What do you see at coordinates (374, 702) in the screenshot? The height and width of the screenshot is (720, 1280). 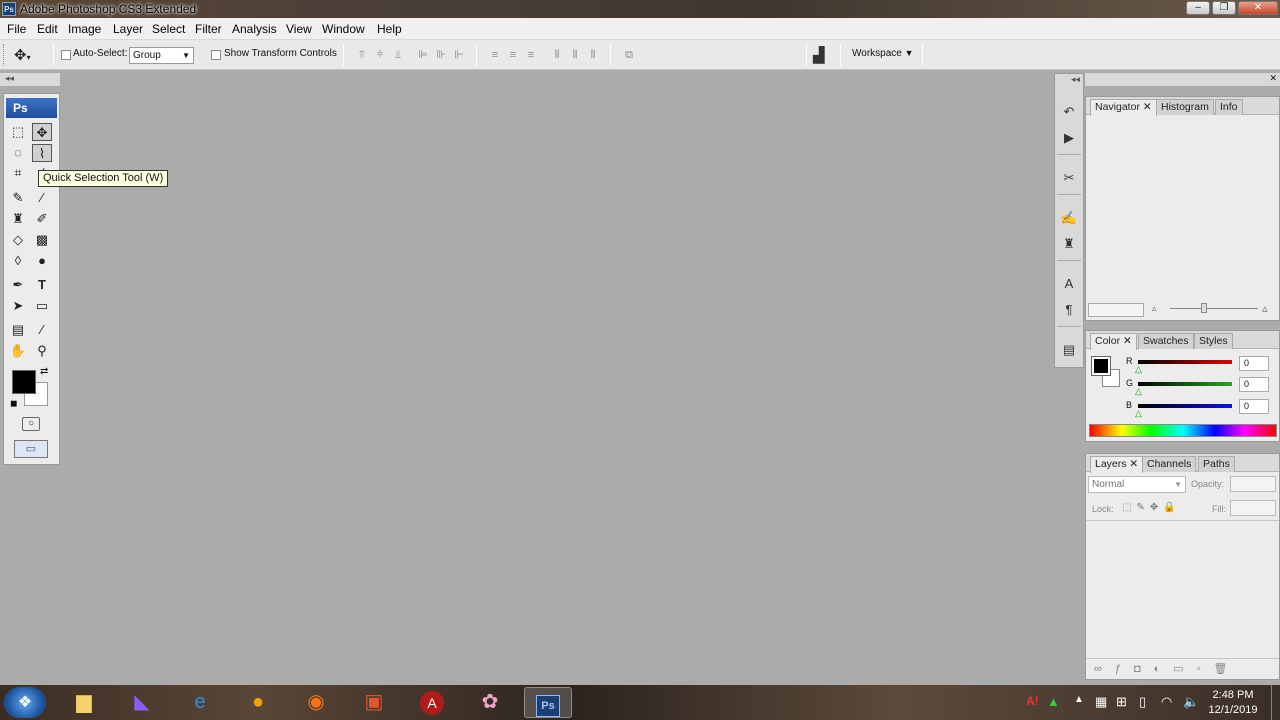 I see `powerpoint-icon: ▣` at bounding box center [374, 702].